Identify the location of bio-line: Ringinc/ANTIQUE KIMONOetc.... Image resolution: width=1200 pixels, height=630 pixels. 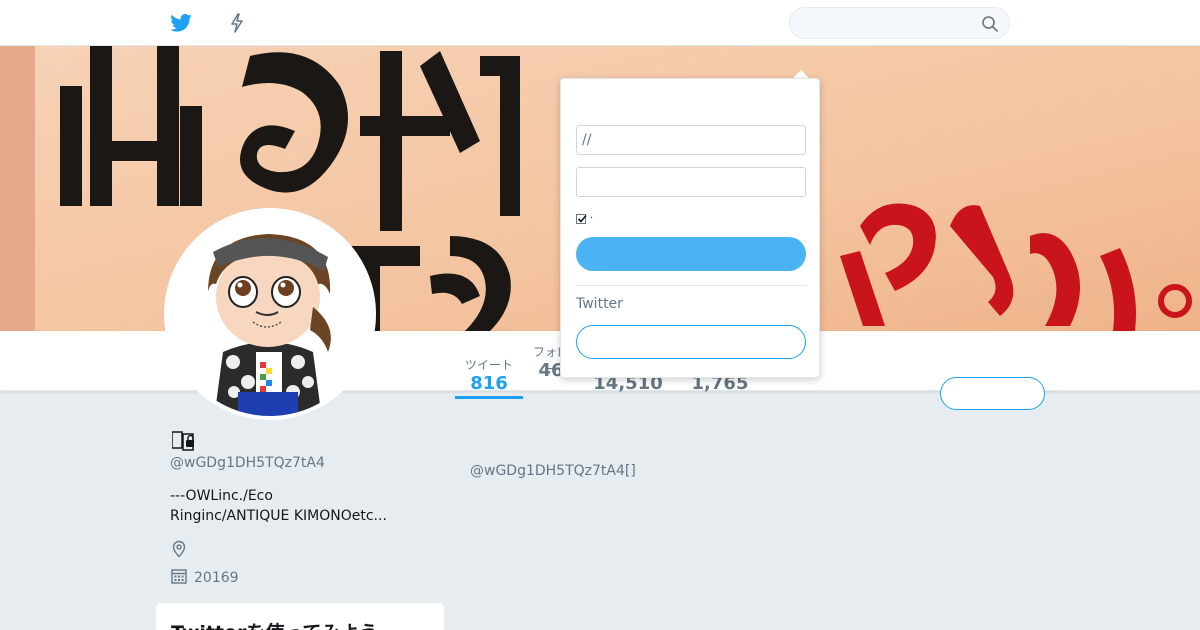
(278, 516).